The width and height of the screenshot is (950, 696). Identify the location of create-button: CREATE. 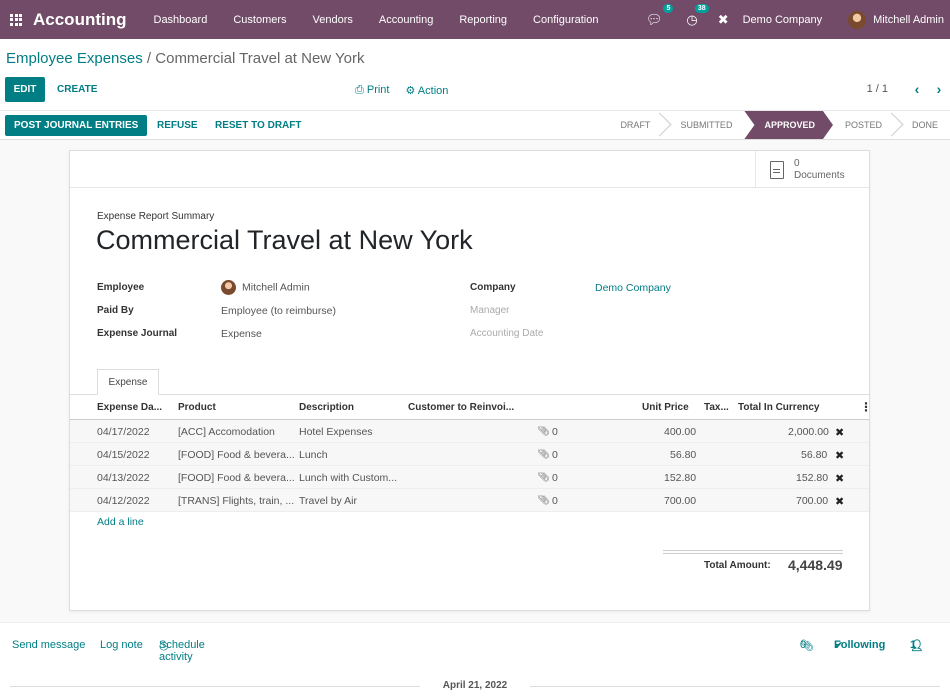
(77, 89).